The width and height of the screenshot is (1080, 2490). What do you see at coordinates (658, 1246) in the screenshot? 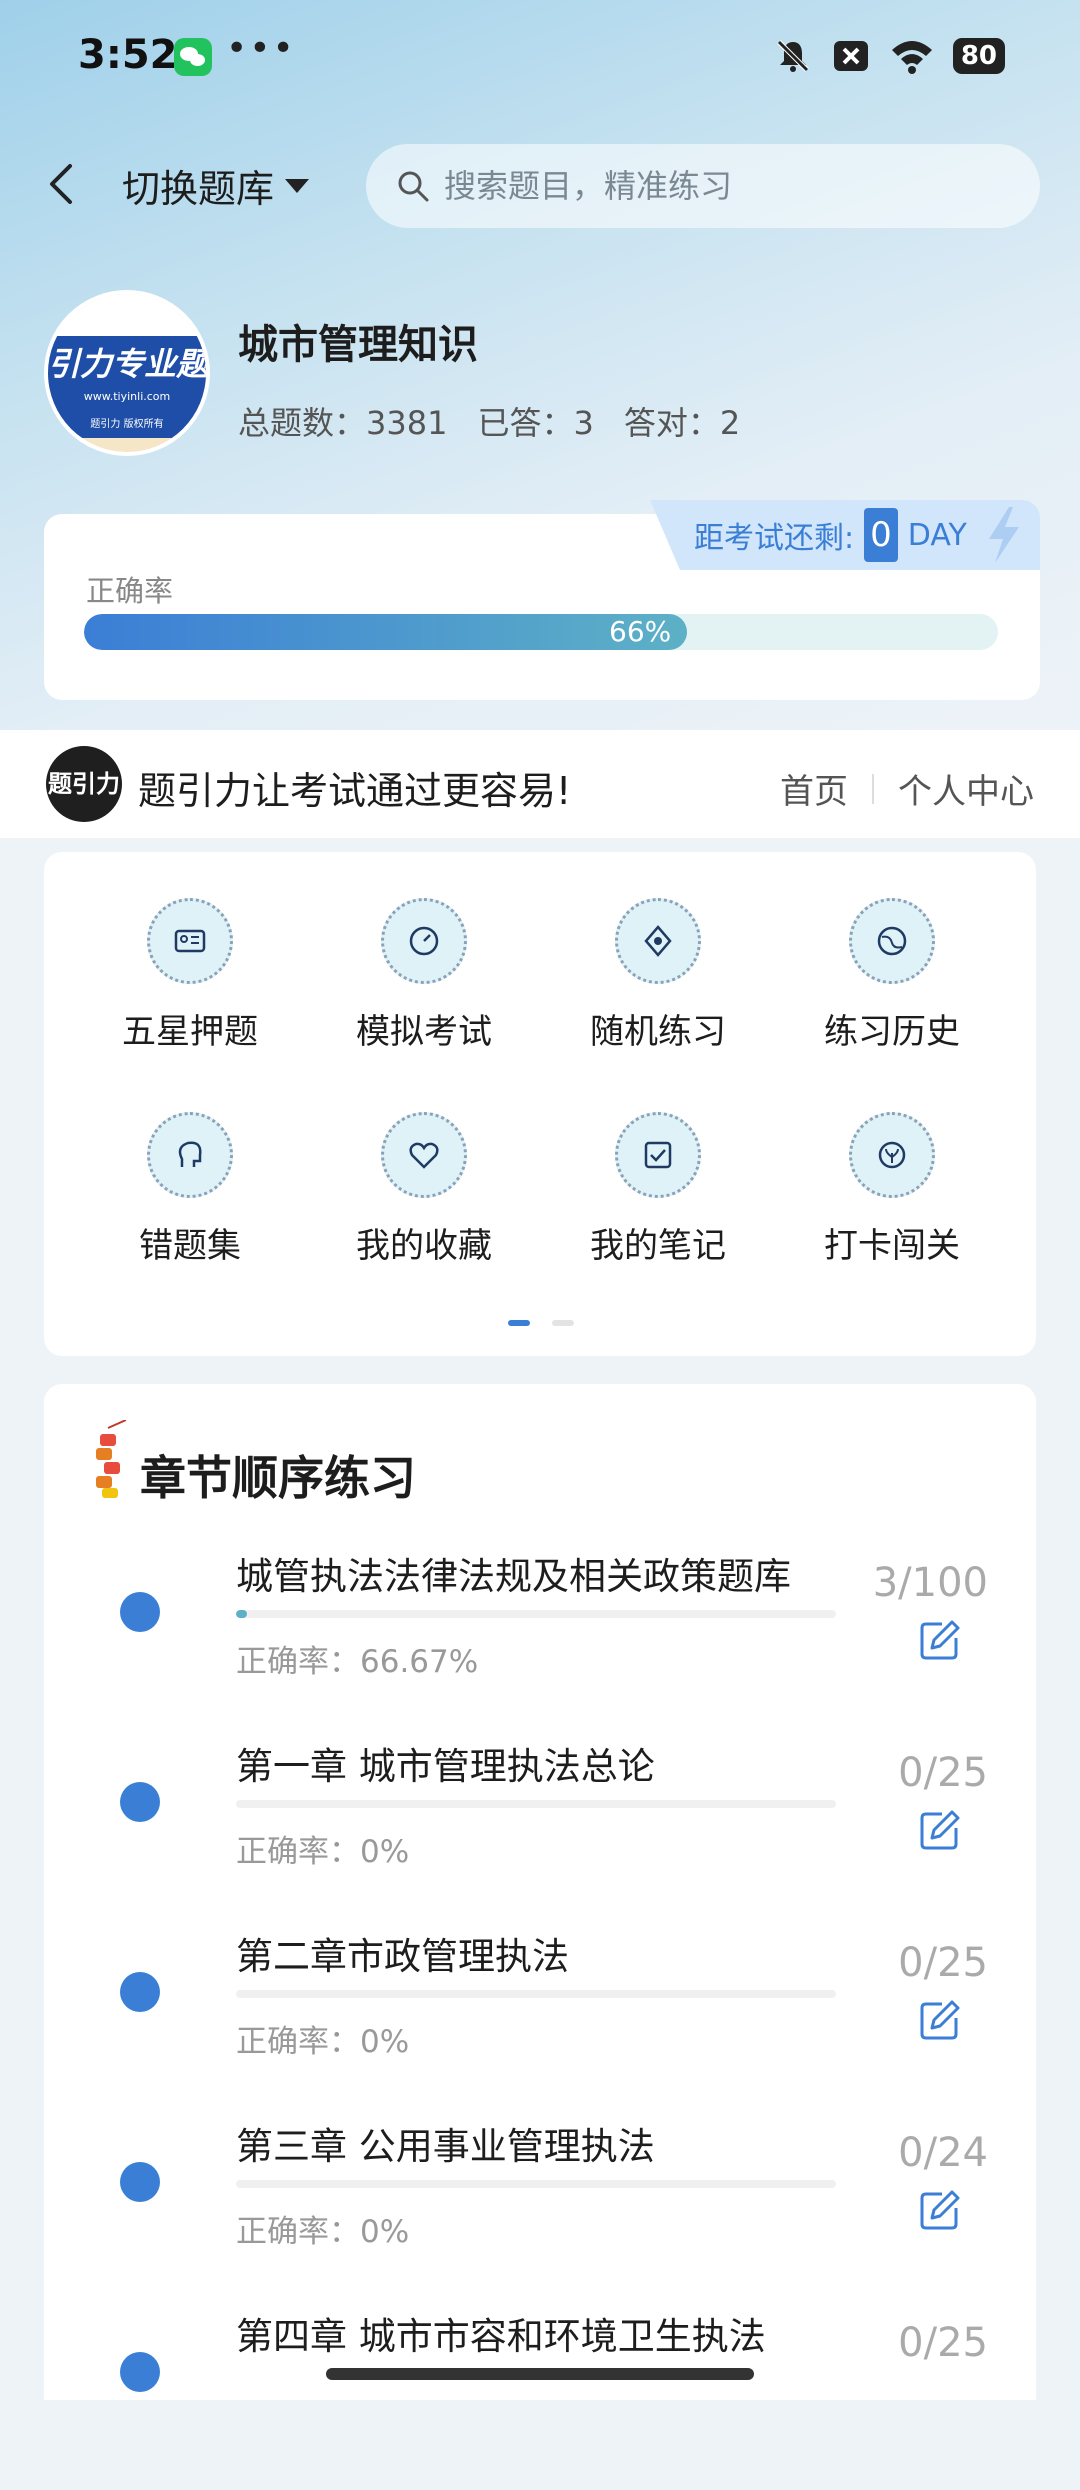
I see `feature-label: 我的笔记` at bounding box center [658, 1246].